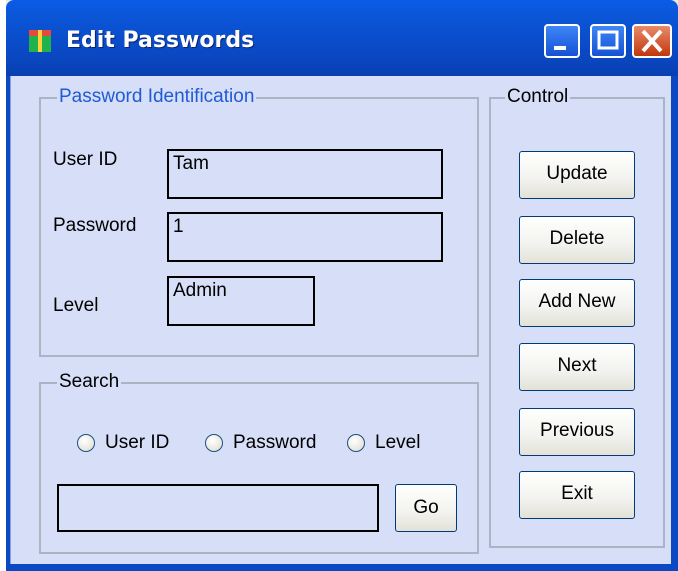 This screenshot has width=678, height=571. I want to click on user-id-field: Tam, so click(305, 174).